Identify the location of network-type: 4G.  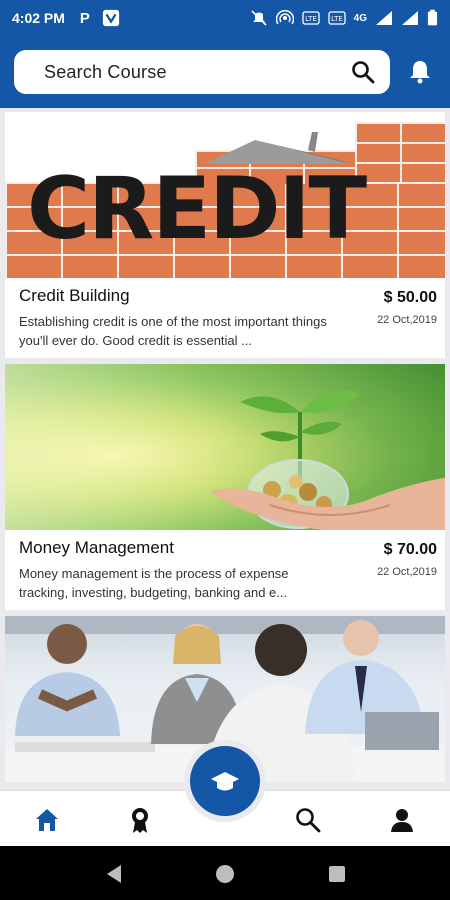
(360, 18).